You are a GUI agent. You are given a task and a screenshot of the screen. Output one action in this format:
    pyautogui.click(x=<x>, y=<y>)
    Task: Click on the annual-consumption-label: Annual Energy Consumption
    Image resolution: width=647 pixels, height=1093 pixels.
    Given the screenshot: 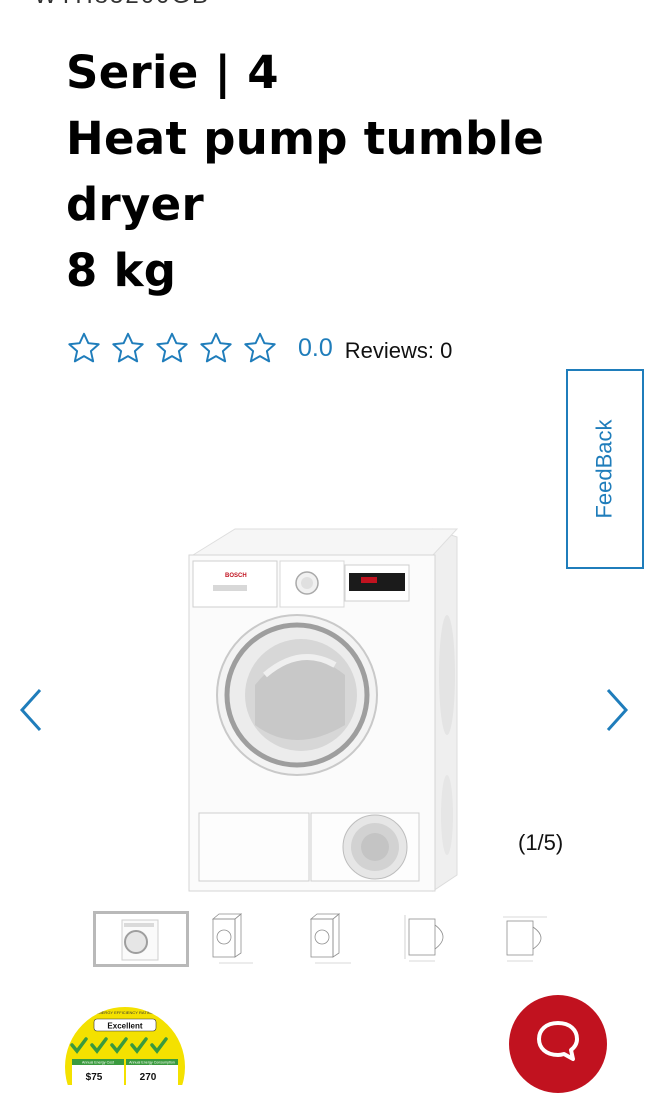 What is the action you would take?
    pyautogui.click(x=152, y=1063)
    